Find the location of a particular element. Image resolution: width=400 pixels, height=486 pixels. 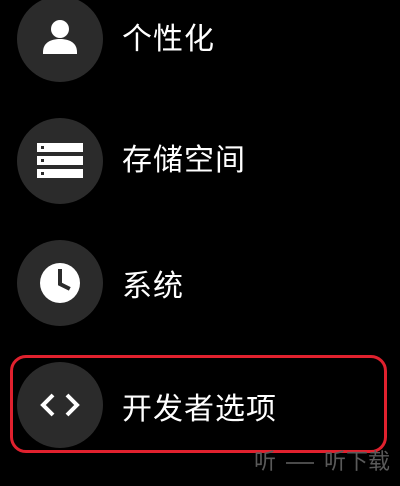

personalization-icon-circle is located at coordinates (60, 41).